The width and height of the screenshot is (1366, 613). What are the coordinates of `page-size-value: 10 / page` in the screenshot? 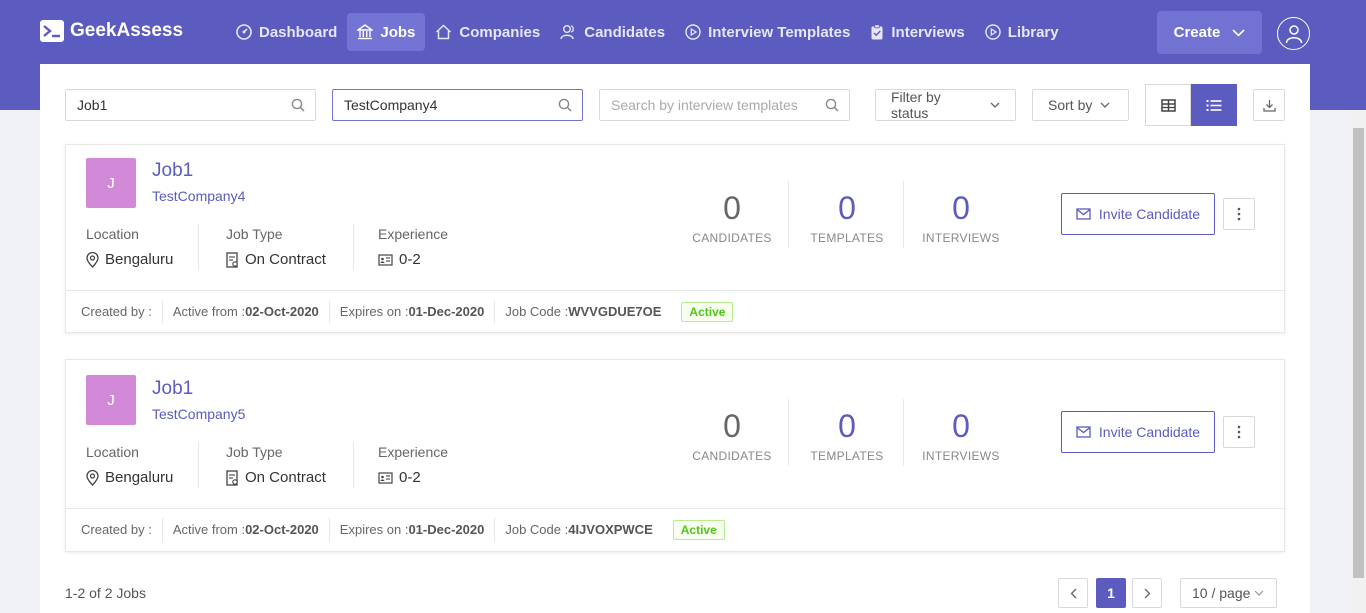 It's located at (1221, 593).